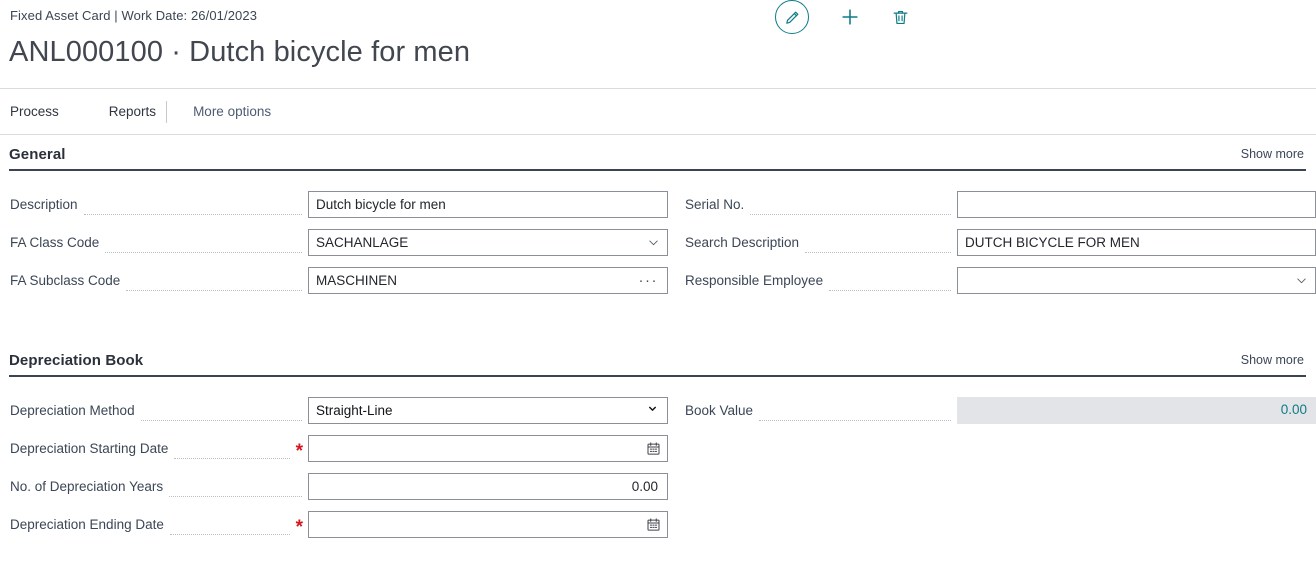 The width and height of the screenshot is (1316, 565). I want to click on field-serial-no-label: Serial No., so click(715, 204).